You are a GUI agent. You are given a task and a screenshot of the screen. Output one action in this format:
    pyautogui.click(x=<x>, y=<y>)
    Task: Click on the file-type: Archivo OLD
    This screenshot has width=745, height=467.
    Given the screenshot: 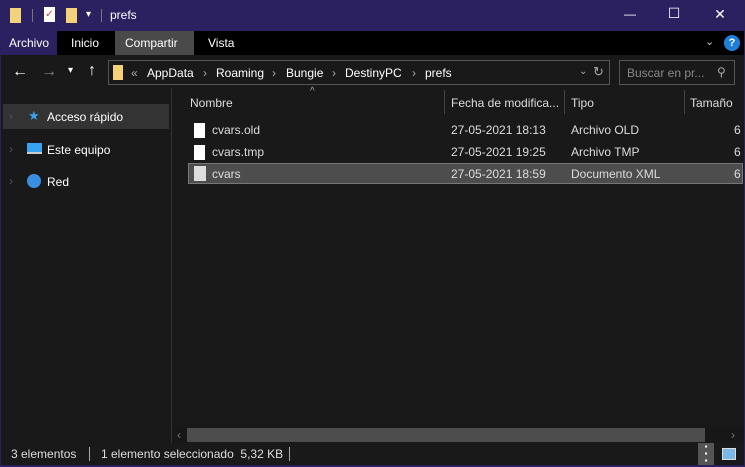 What is the action you would take?
    pyautogui.click(x=605, y=130)
    